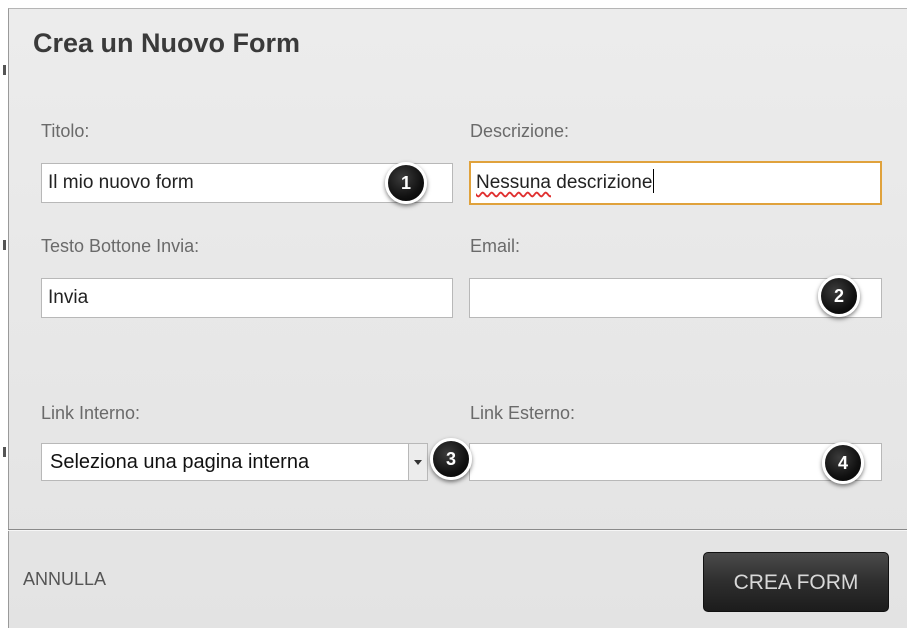 The image size is (907, 628). I want to click on link-interno-selected: Seleziona una pagina interna, so click(180, 462).